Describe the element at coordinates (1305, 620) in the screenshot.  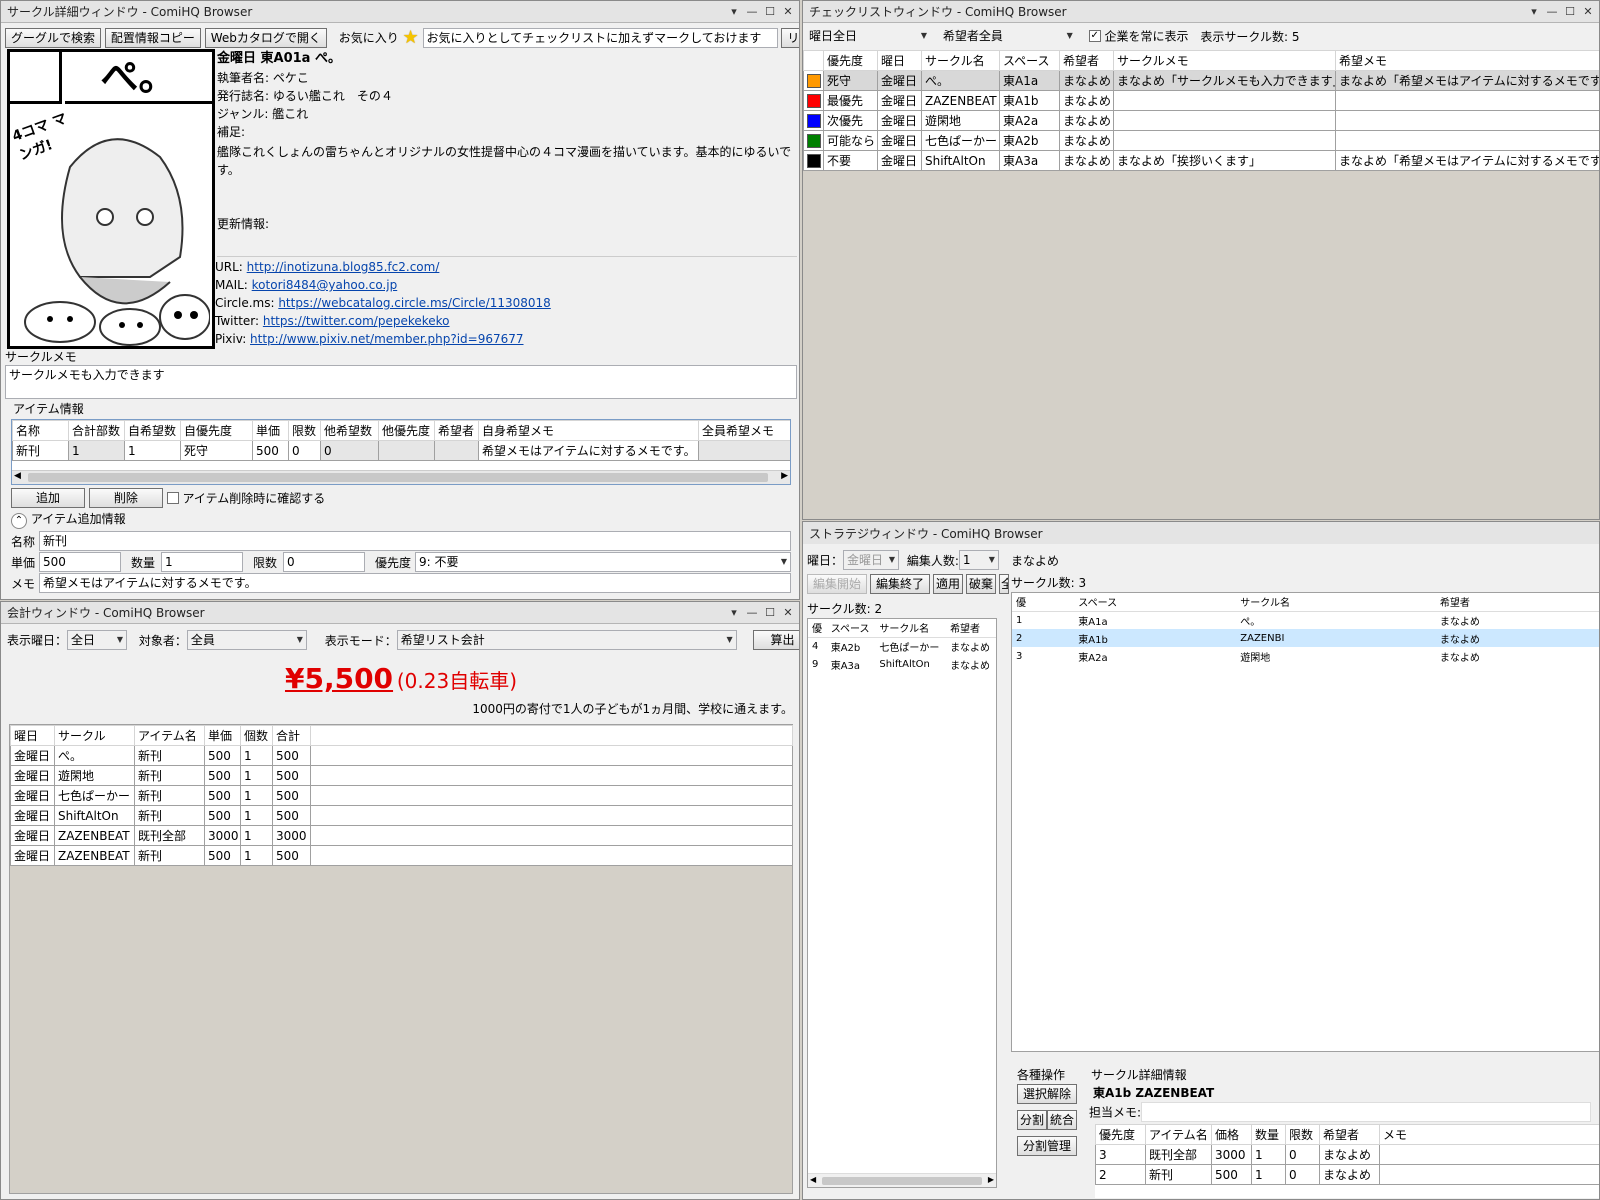
I see `list-item: 1 東A1a ぺ。 まなよめ` at that location.